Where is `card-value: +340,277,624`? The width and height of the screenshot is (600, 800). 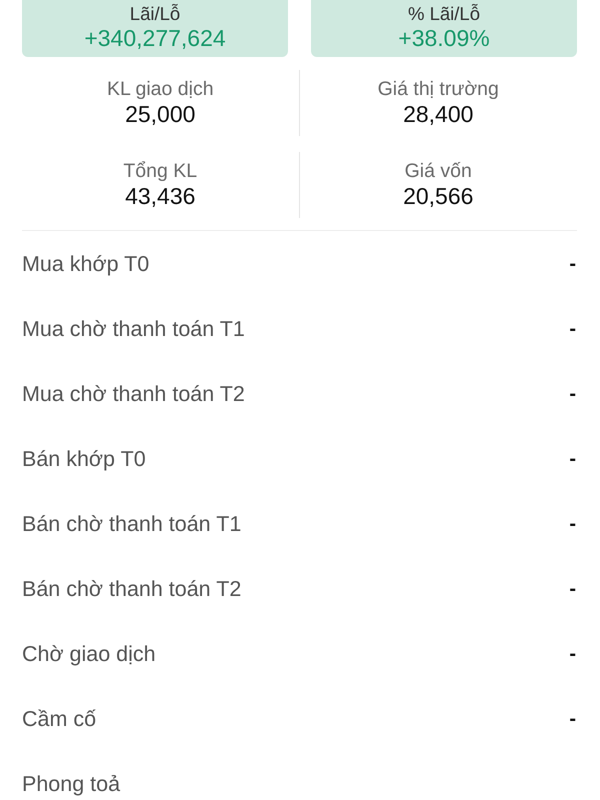 card-value: +340,277,624 is located at coordinates (155, 38).